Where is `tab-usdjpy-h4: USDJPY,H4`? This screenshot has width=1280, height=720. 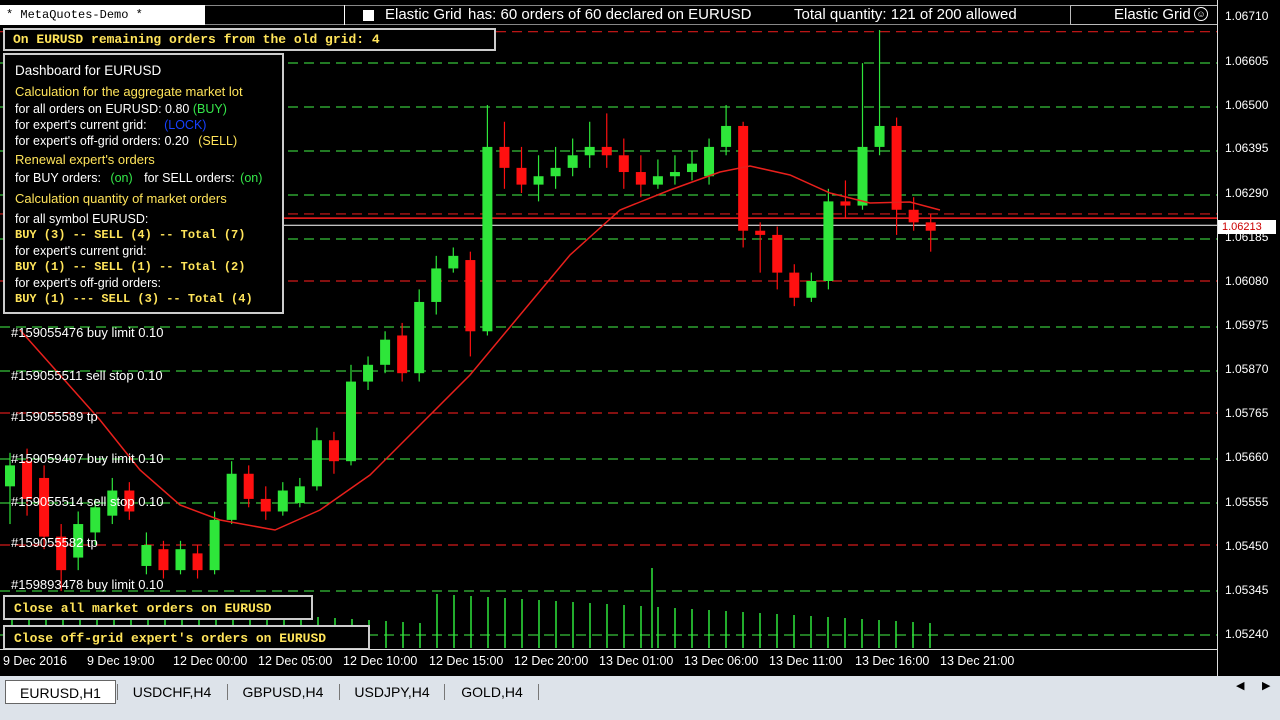 tab-usdjpy-h4: USDJPY,H4 is located at coordinates (392, 692).